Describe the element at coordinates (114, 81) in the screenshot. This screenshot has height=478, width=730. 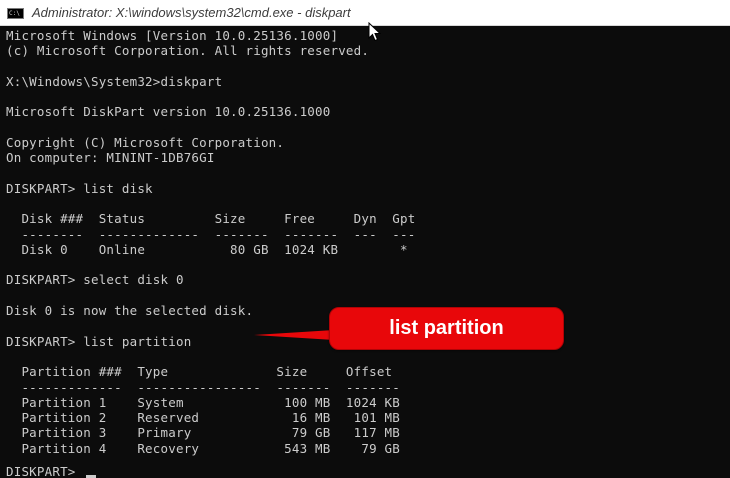
I see `output-line: X:\Windows\System32>diskpart` at that location.